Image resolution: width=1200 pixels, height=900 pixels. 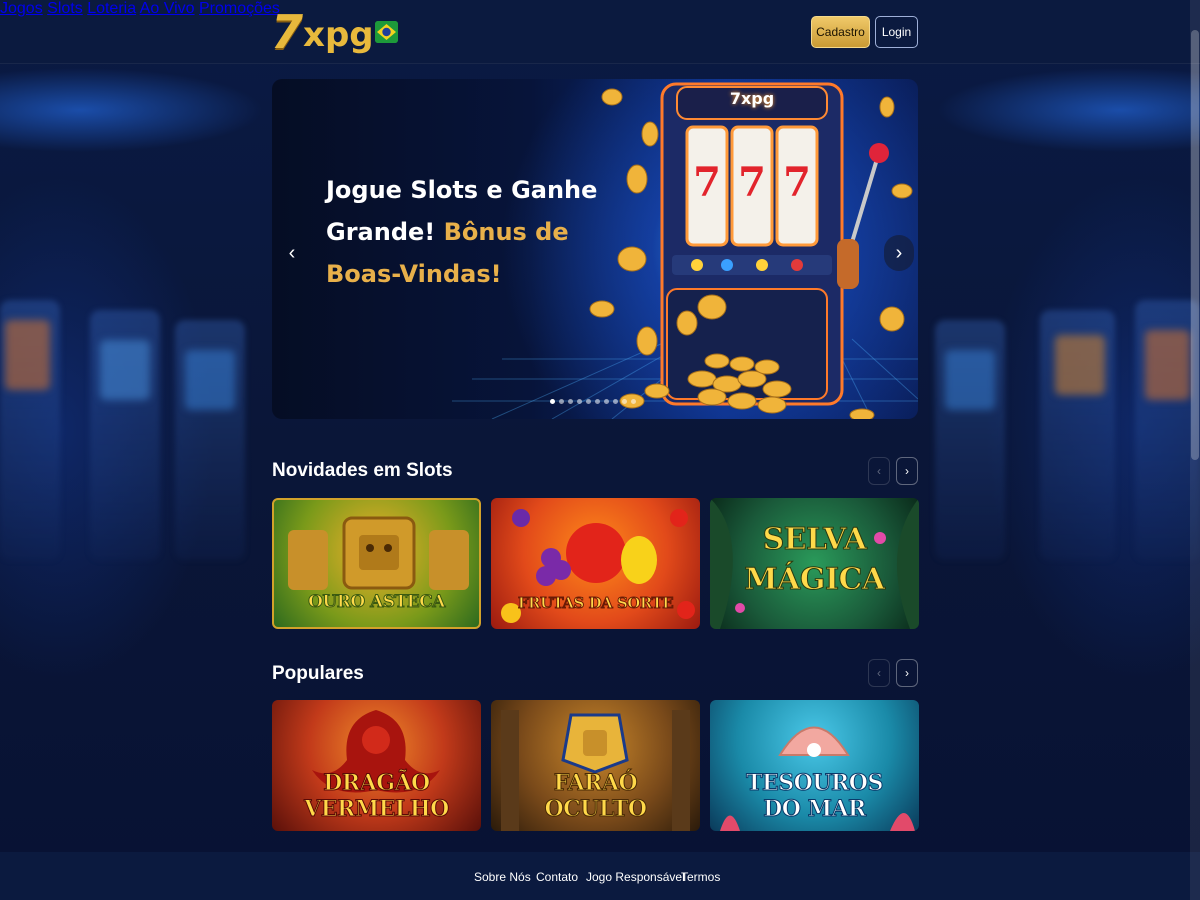 What do you see at coordinates (815, 783) in the screenshot?
I see `game-title-line1: Tesouros` at bounding box center [815, 783].